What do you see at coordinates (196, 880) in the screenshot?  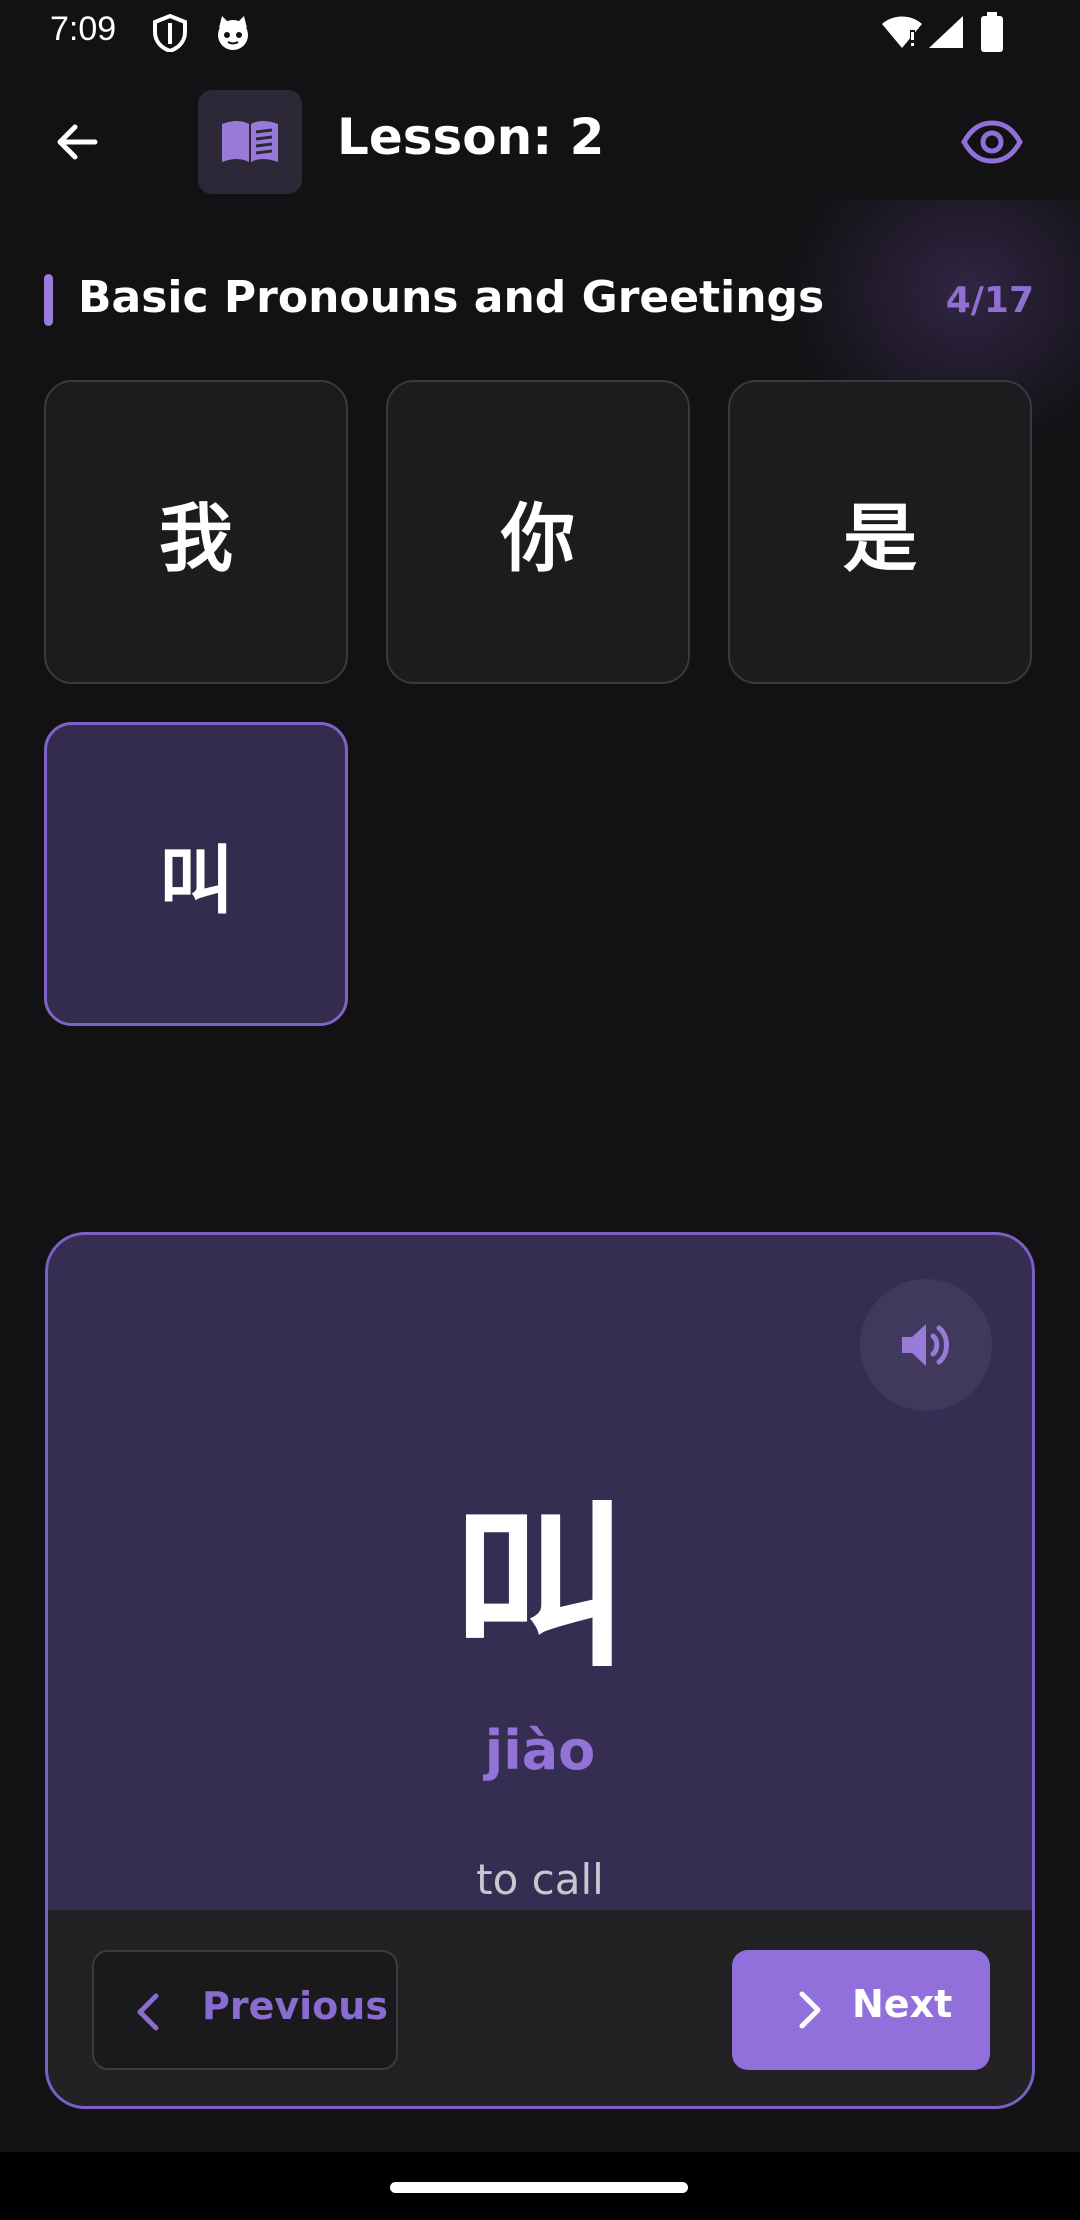 I see `character-tile-label: 叫` at bounding box center [196, 880].